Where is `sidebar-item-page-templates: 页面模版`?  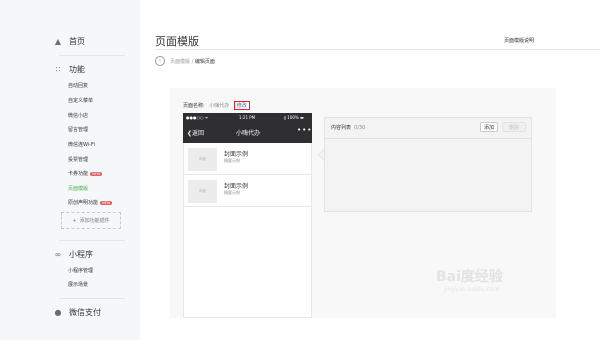
sidebar-item-page-templates: 页面模版 is located at coordinates (78, 188).